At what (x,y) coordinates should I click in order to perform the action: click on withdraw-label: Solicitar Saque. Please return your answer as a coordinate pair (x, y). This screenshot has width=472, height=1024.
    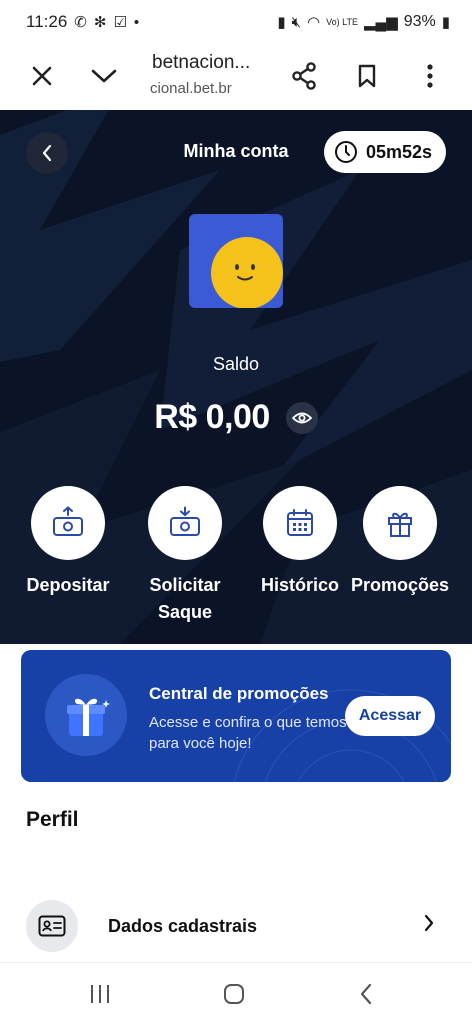
    Looking at the image, I should click on (185, 598).